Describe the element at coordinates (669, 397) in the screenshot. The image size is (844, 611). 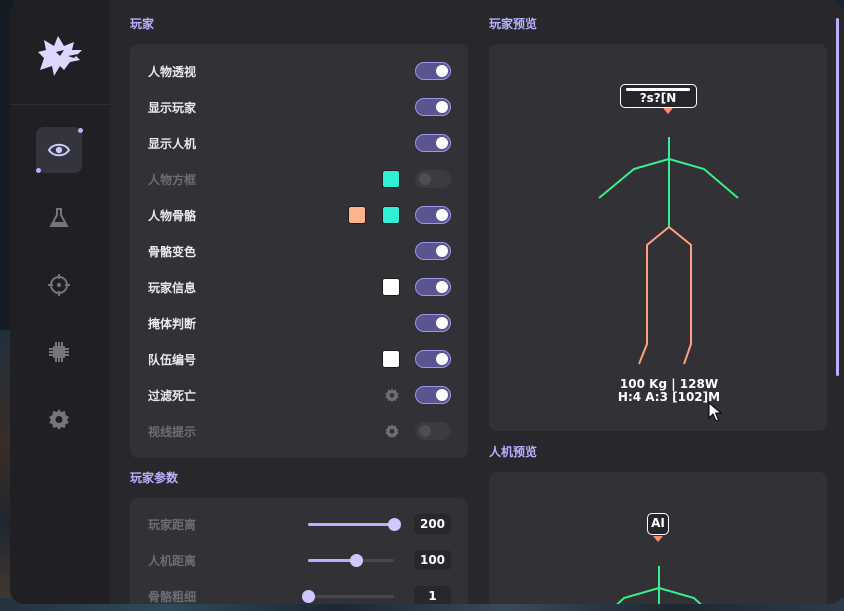
I see `player-info-line2: H:4 A:3 [102]M` at that location.